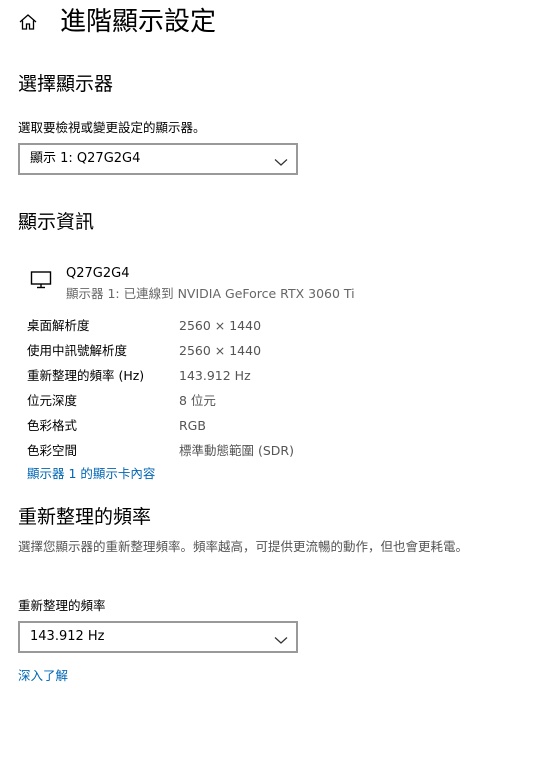 The image size is (548, 760). What do you see at coordinates (236, 450) in the screenshot?
I see `info-value: 標準動態範圍 (SDR)` at bounding box center [236, 450].